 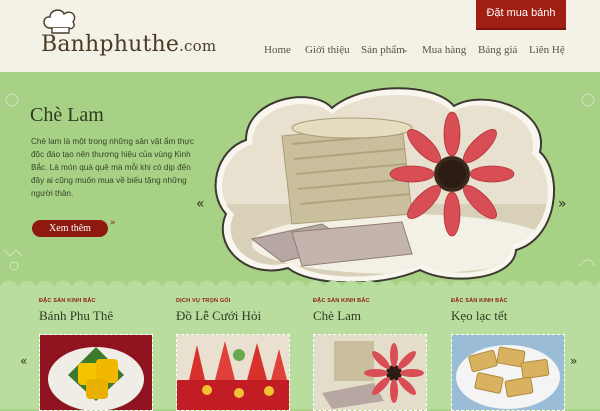 I want to click on site-logo: Banhphuthe.com, so click(x=128, y=44).